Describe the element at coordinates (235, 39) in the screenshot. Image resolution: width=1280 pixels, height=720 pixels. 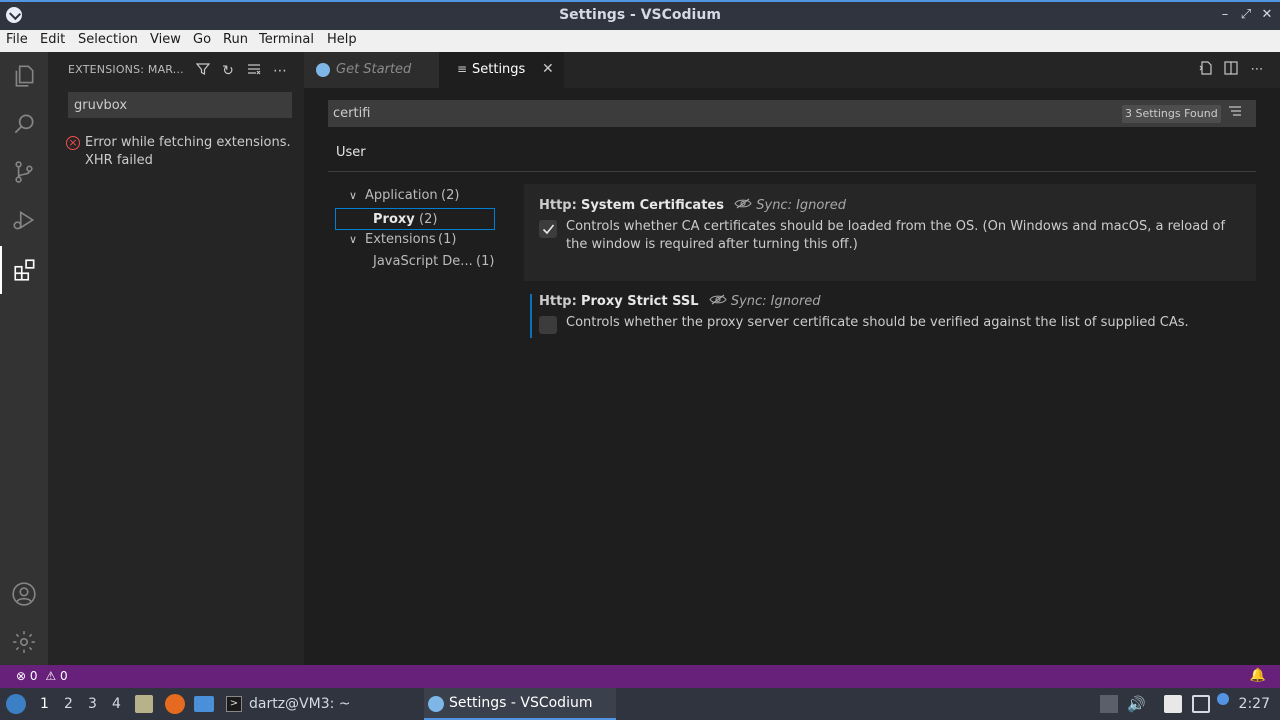
I see `menu-run: Run` at that location.